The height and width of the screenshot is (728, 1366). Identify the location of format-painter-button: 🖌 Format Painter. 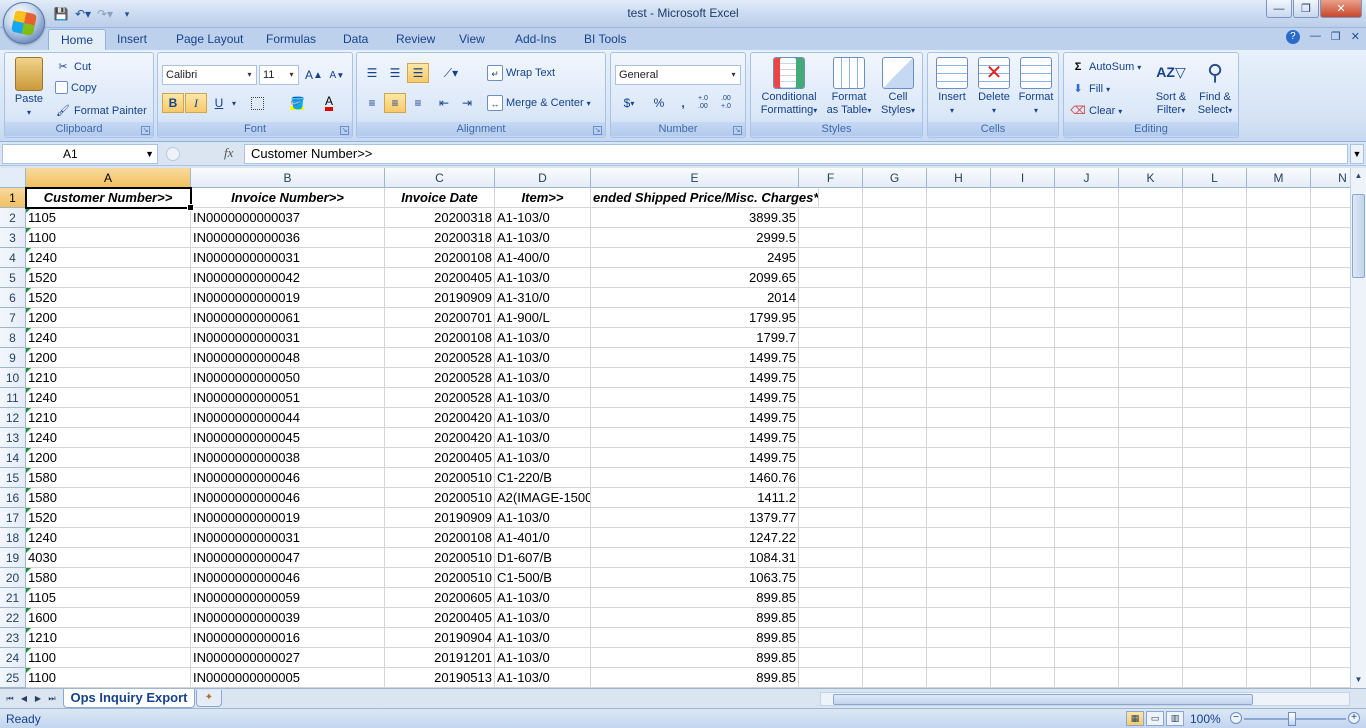
(101, 111).